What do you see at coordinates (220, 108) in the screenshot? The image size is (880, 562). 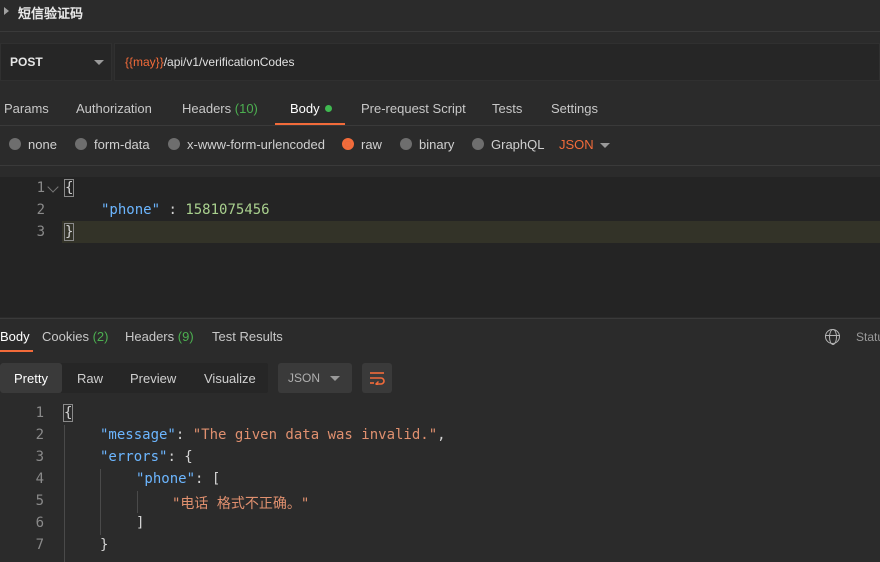 I see `tab-headers: Headers (10)` at bounding box center [220, 108].